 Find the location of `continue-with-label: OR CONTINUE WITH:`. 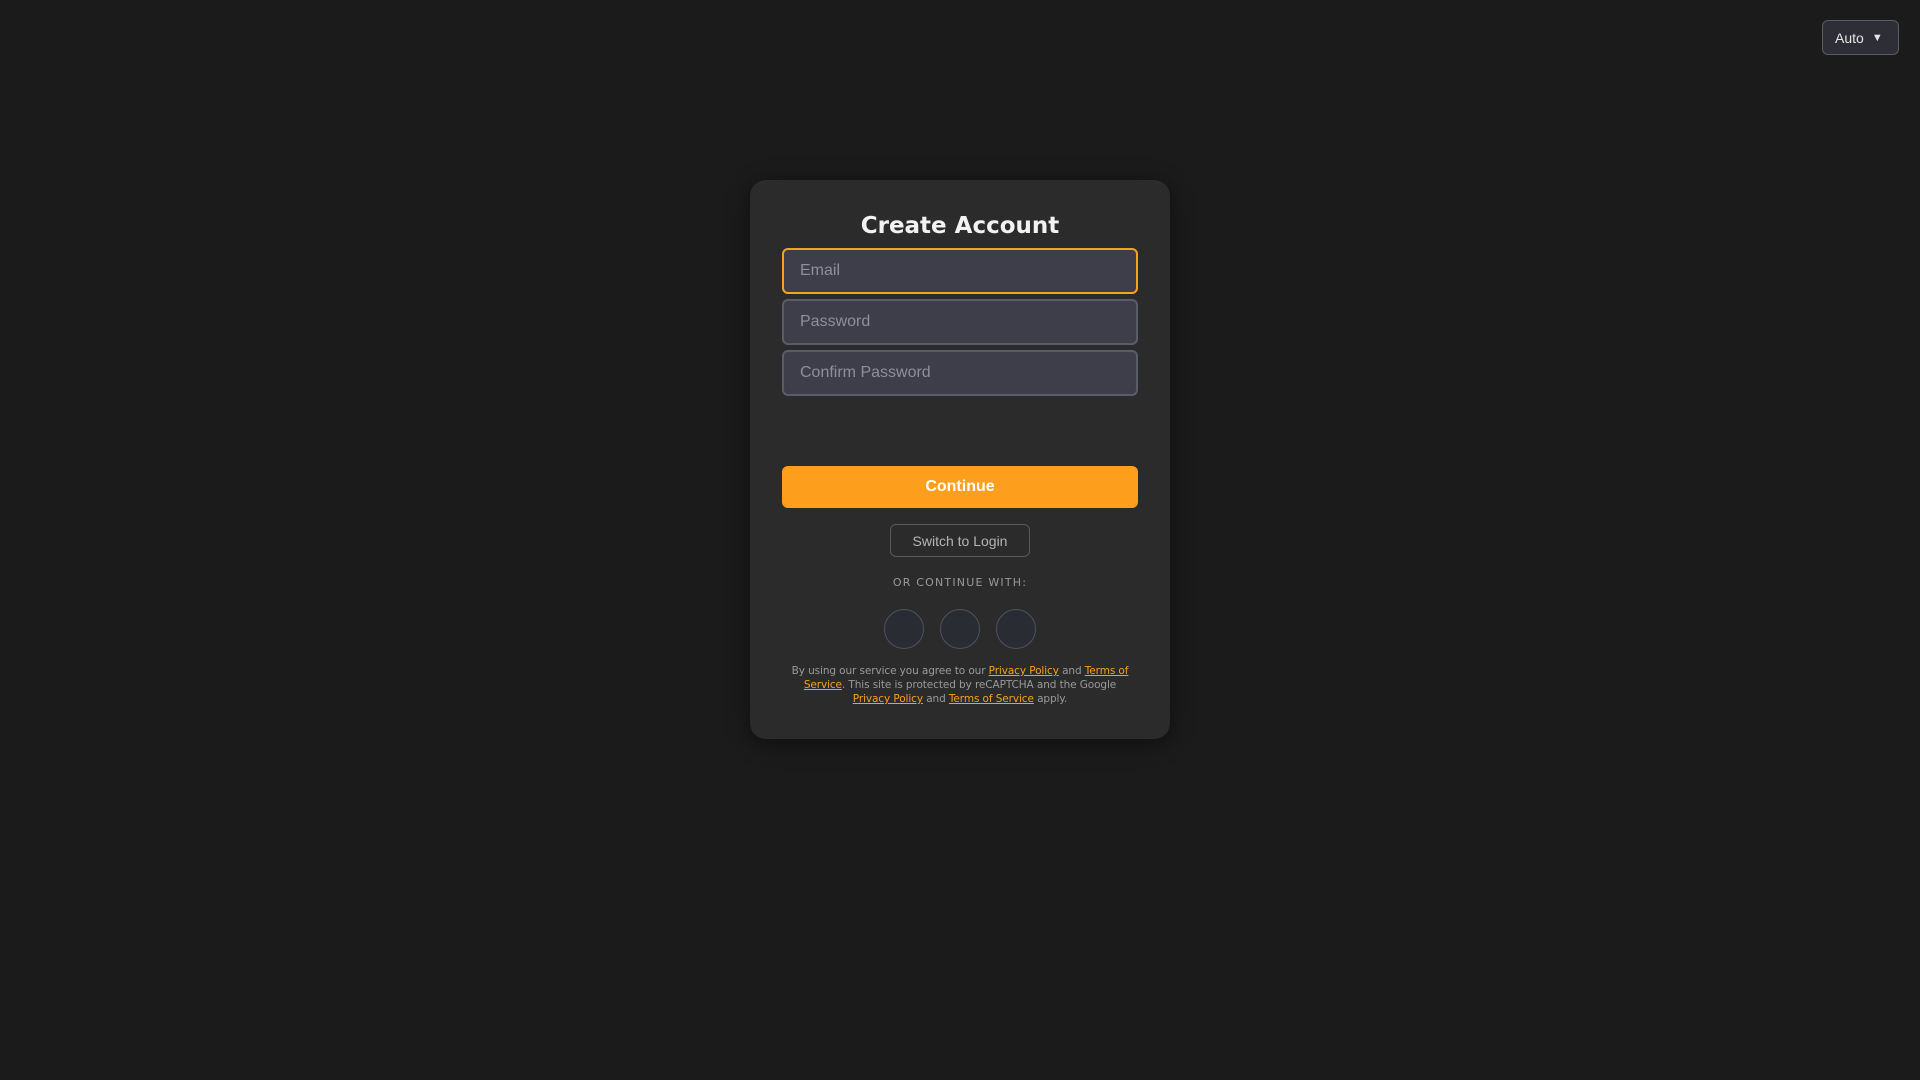

continue-with-label: OR CONTINUE WITH: is located at coordinates (960, 582).